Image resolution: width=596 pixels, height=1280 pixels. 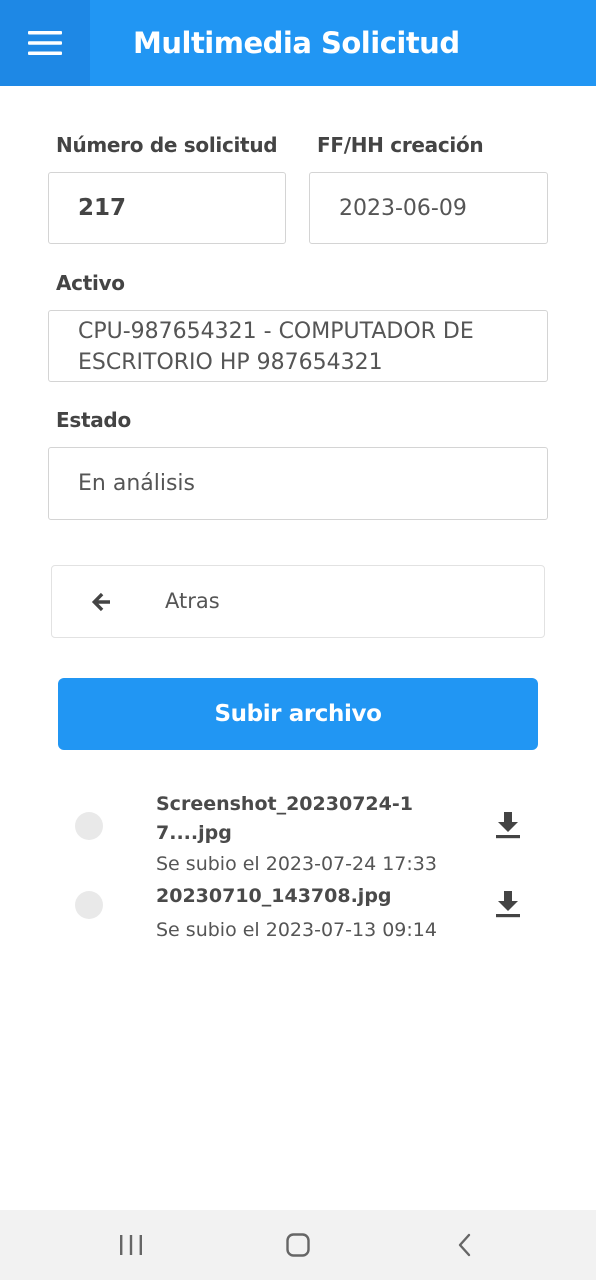 I want to click on file-upload-date: Se subio el 2023-07-24 17:33, so click(x=296, y=864).